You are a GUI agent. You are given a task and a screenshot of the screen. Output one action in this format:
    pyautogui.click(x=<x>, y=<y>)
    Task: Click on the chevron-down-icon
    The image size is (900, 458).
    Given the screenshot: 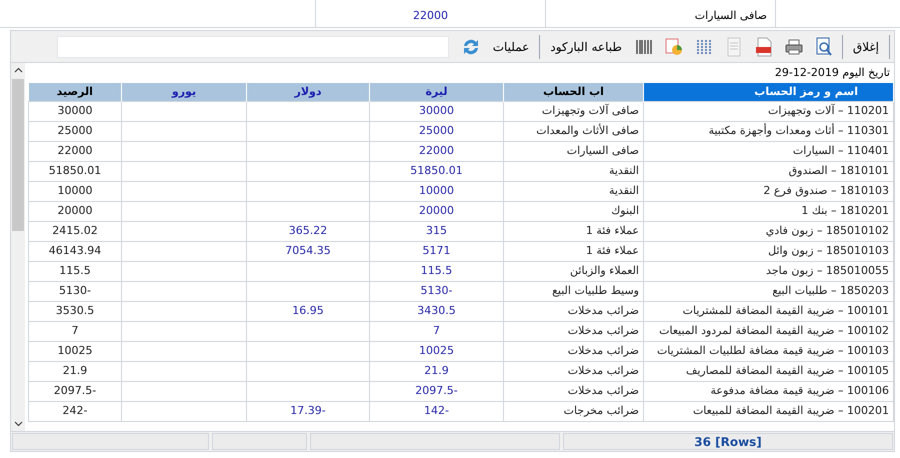 What is the action you would take?
    pyautogui.click(x=18, y=424)
    